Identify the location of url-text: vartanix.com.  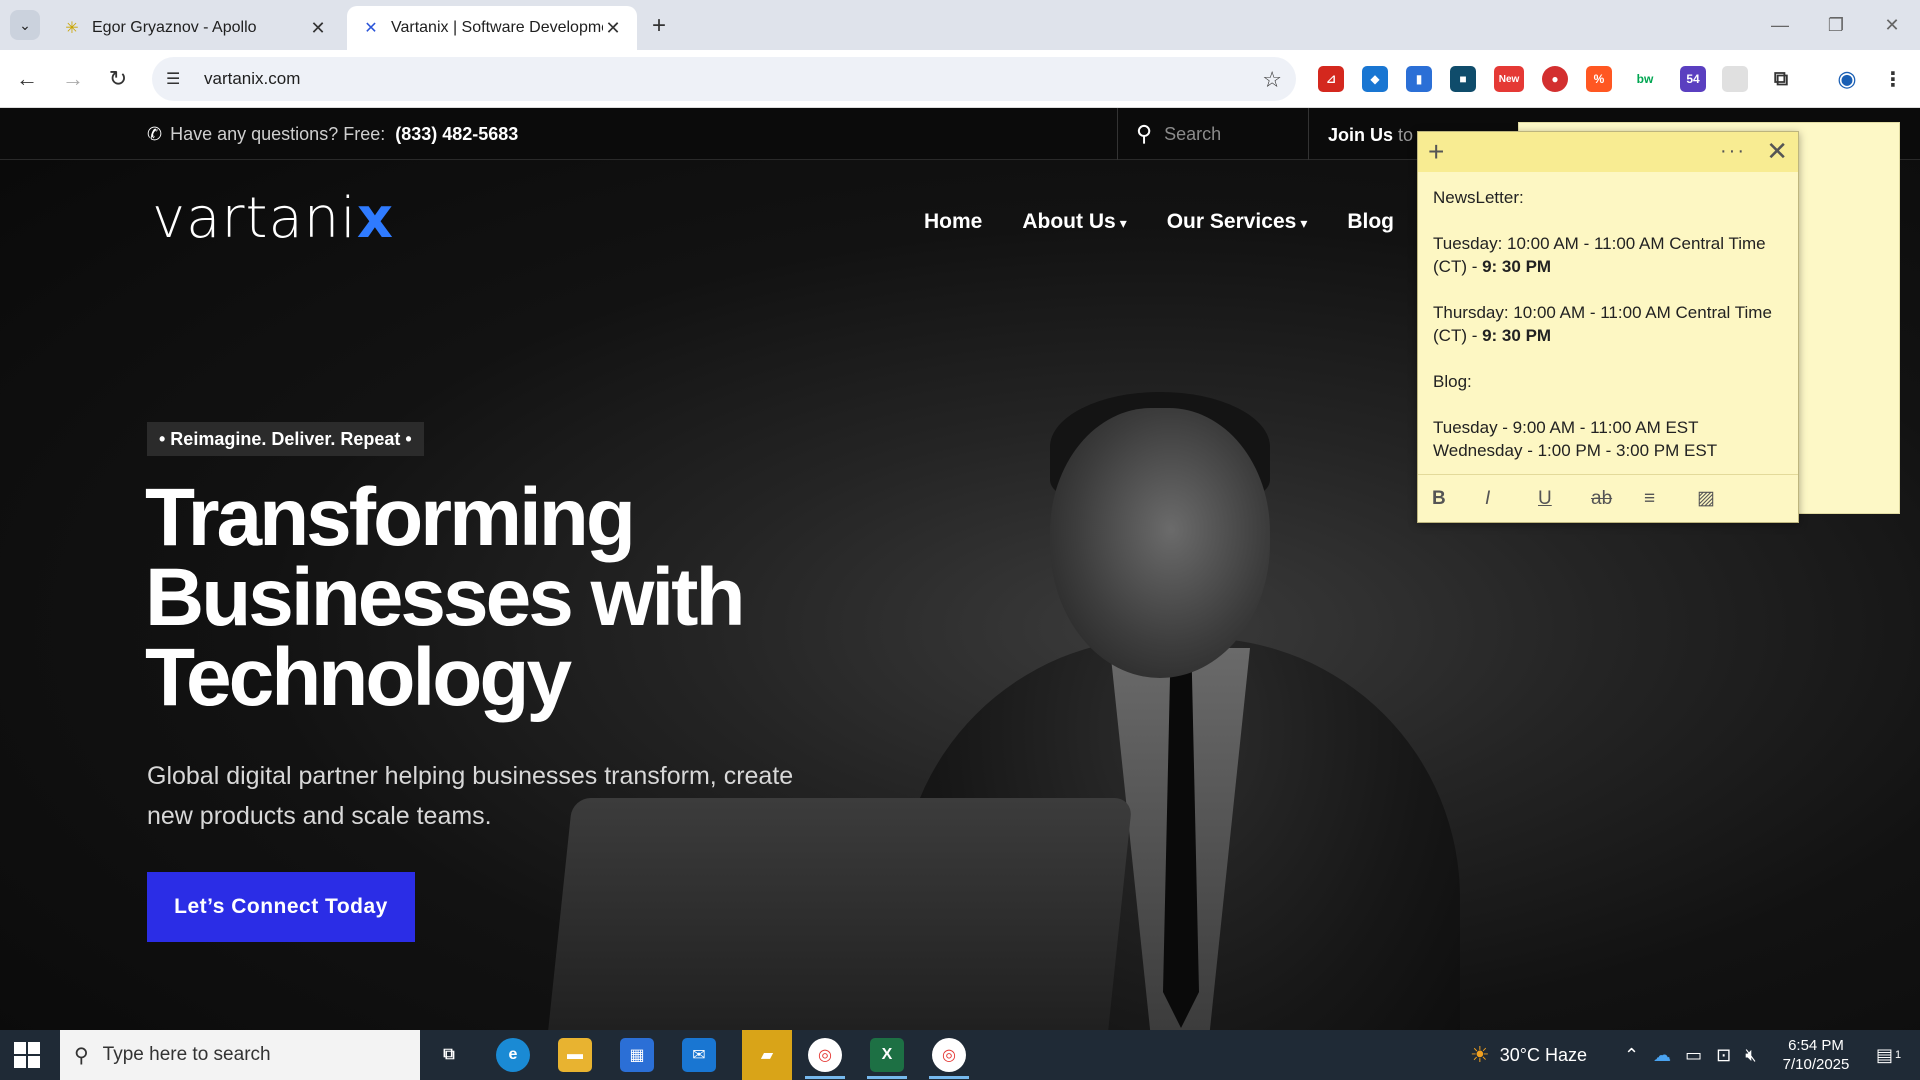
(252, 78).